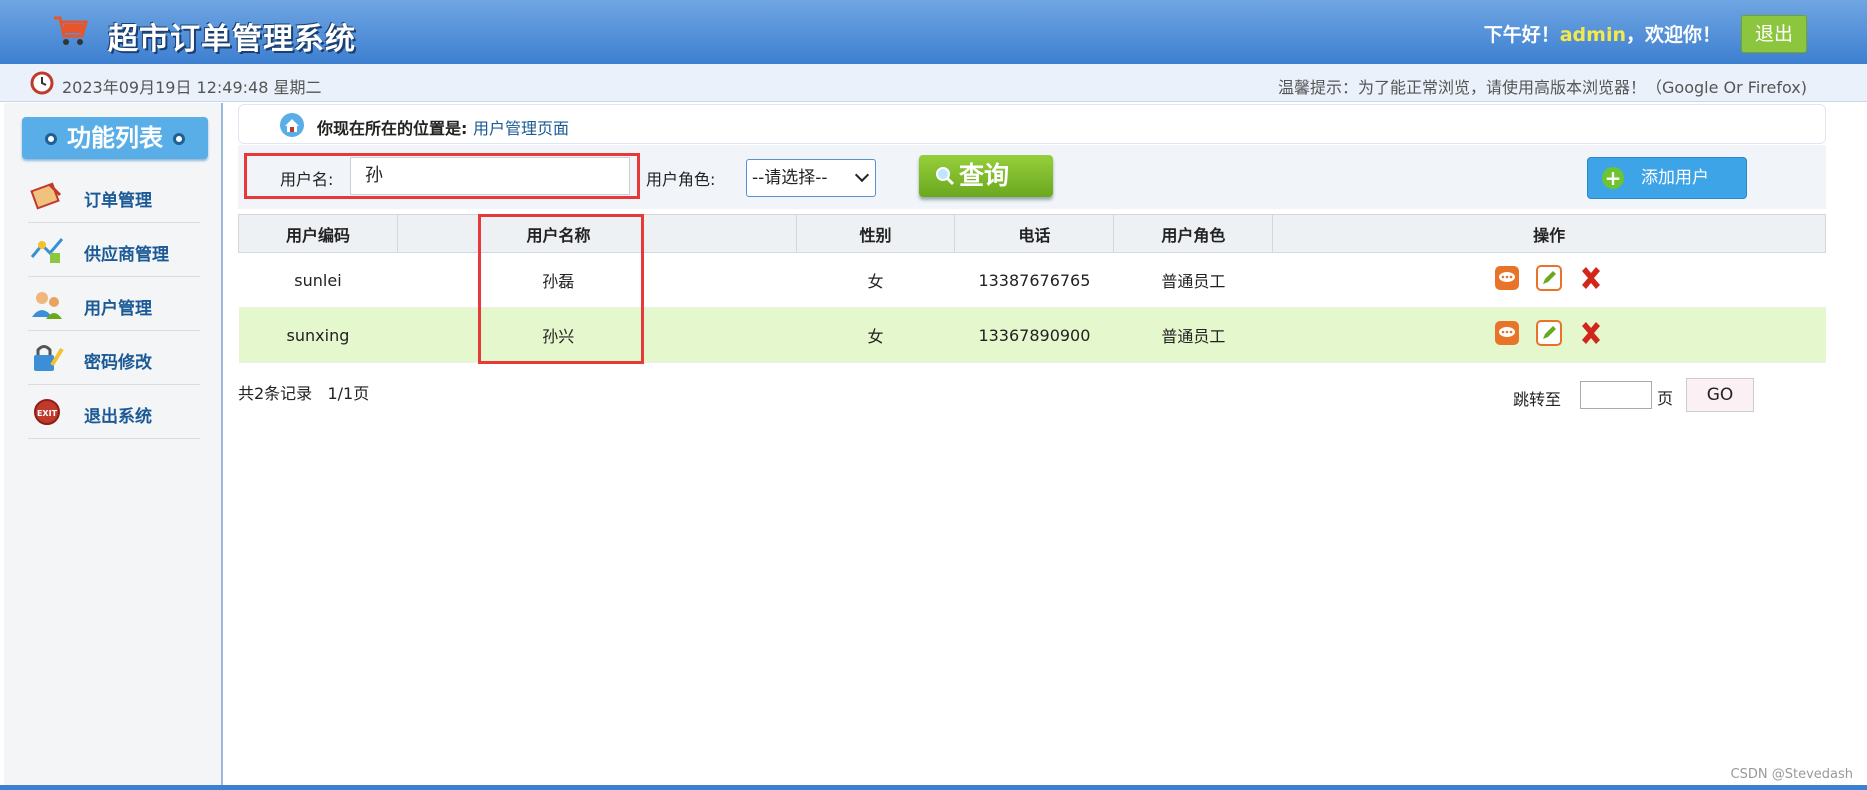 The width and height of the screenshot is (1867, 790). Describe the element at coordinates (118, 309) in the screenshot. I see `sidebar-item-label: 用户管理` at that location.